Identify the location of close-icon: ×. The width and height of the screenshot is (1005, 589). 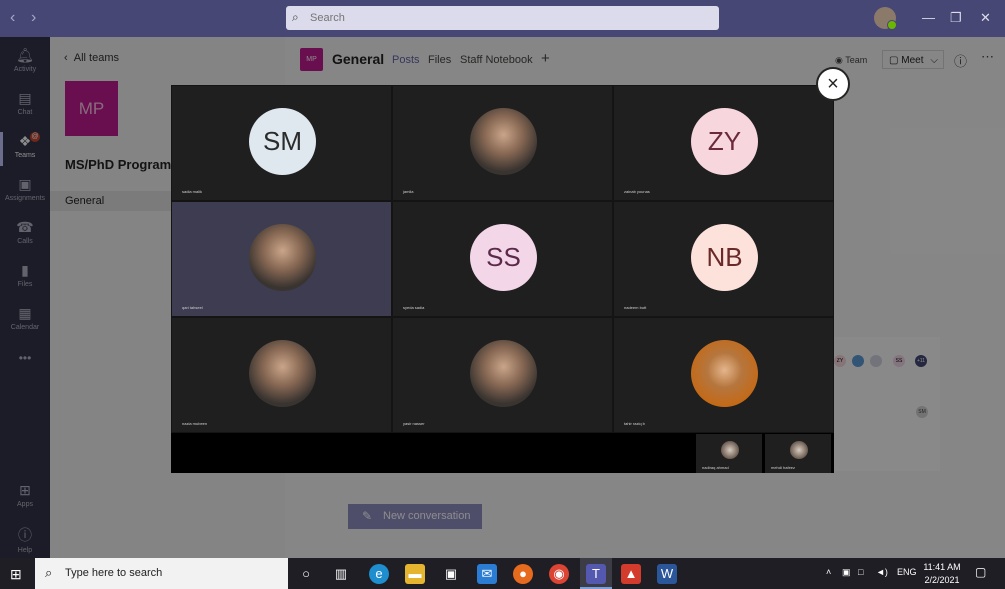
(833, 84).